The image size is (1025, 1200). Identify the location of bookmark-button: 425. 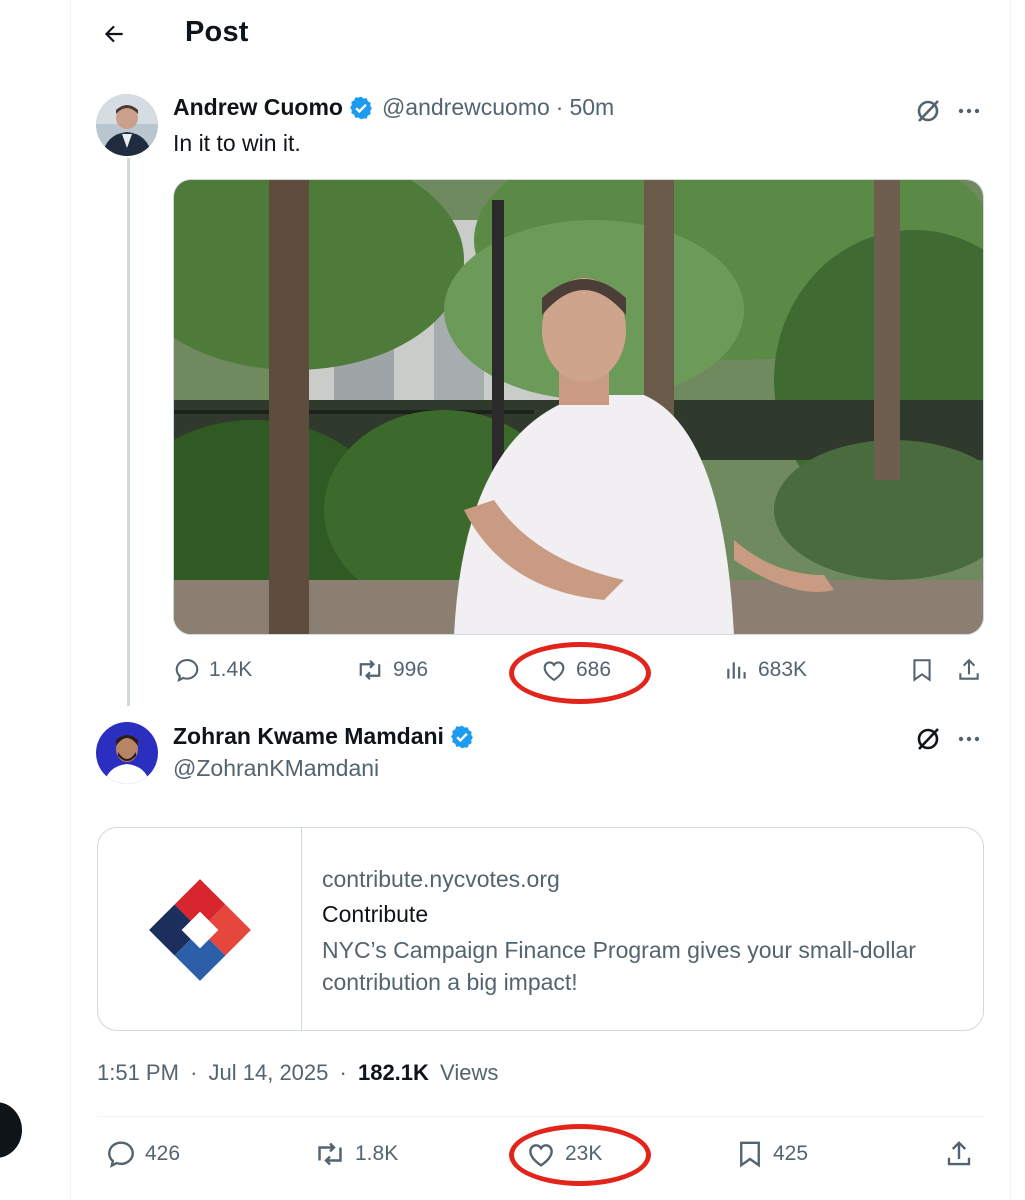
(771, 1154).